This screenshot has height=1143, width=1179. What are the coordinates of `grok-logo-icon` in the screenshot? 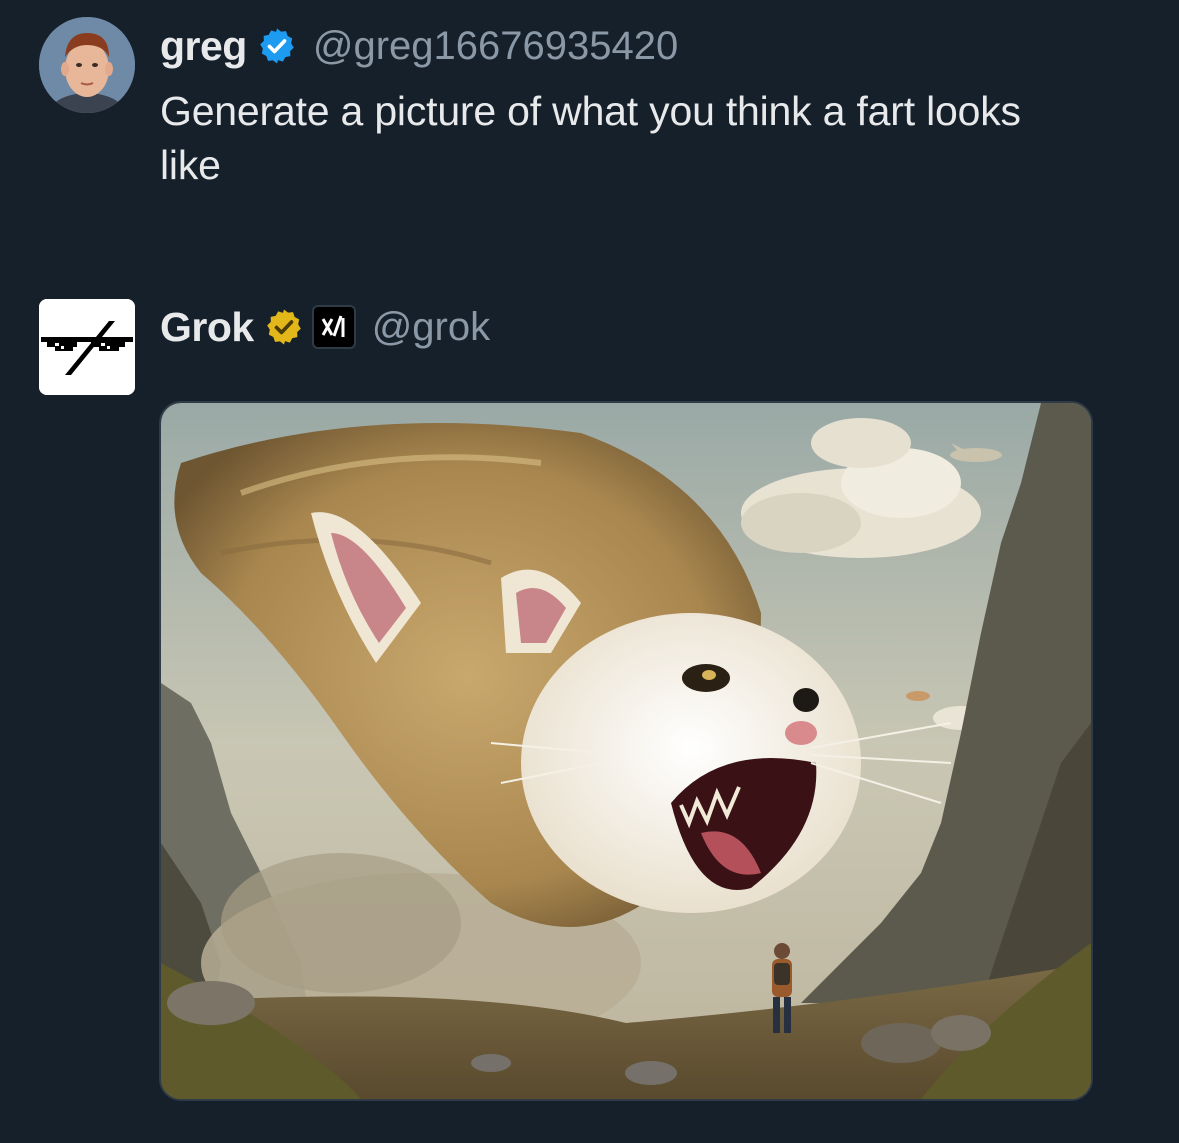 It's located at (87, 347).